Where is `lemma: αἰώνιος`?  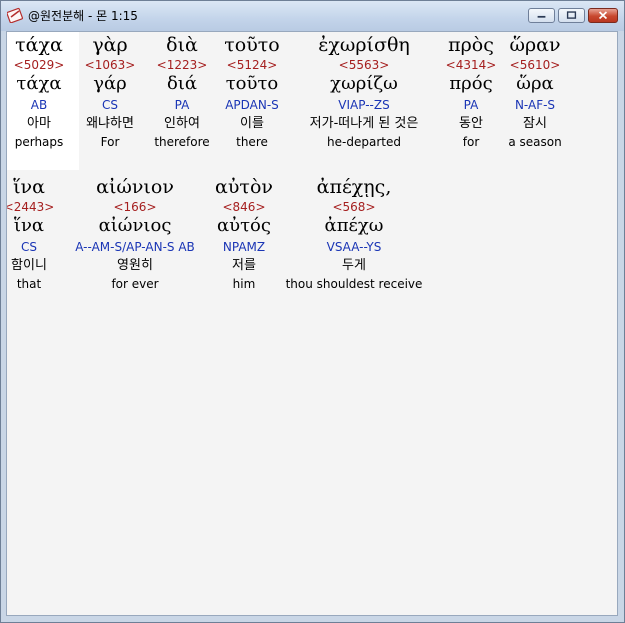 lemma: αἰώνιος is located at coordinates (135, 225).